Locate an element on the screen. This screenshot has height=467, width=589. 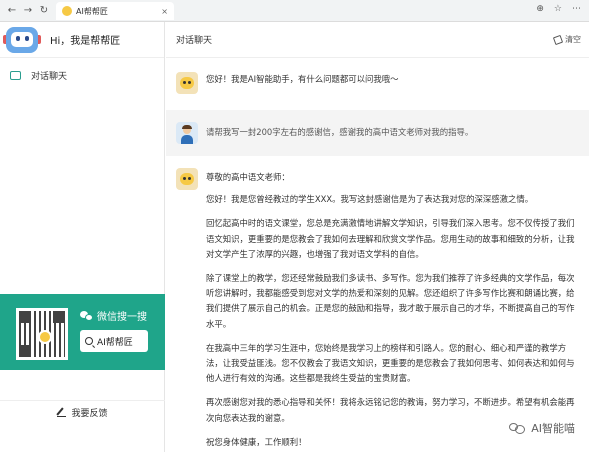
user-avatar-icon is located at coordinates (187, 133).